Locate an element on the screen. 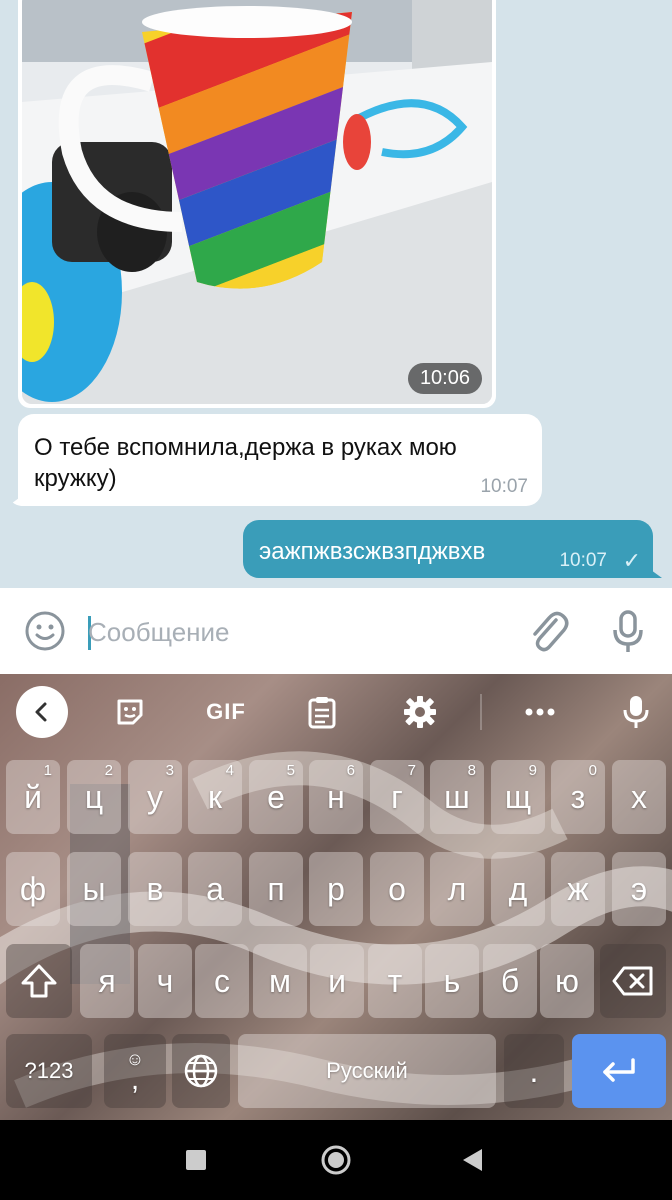  shift-key is located at coordinates (39, 981).